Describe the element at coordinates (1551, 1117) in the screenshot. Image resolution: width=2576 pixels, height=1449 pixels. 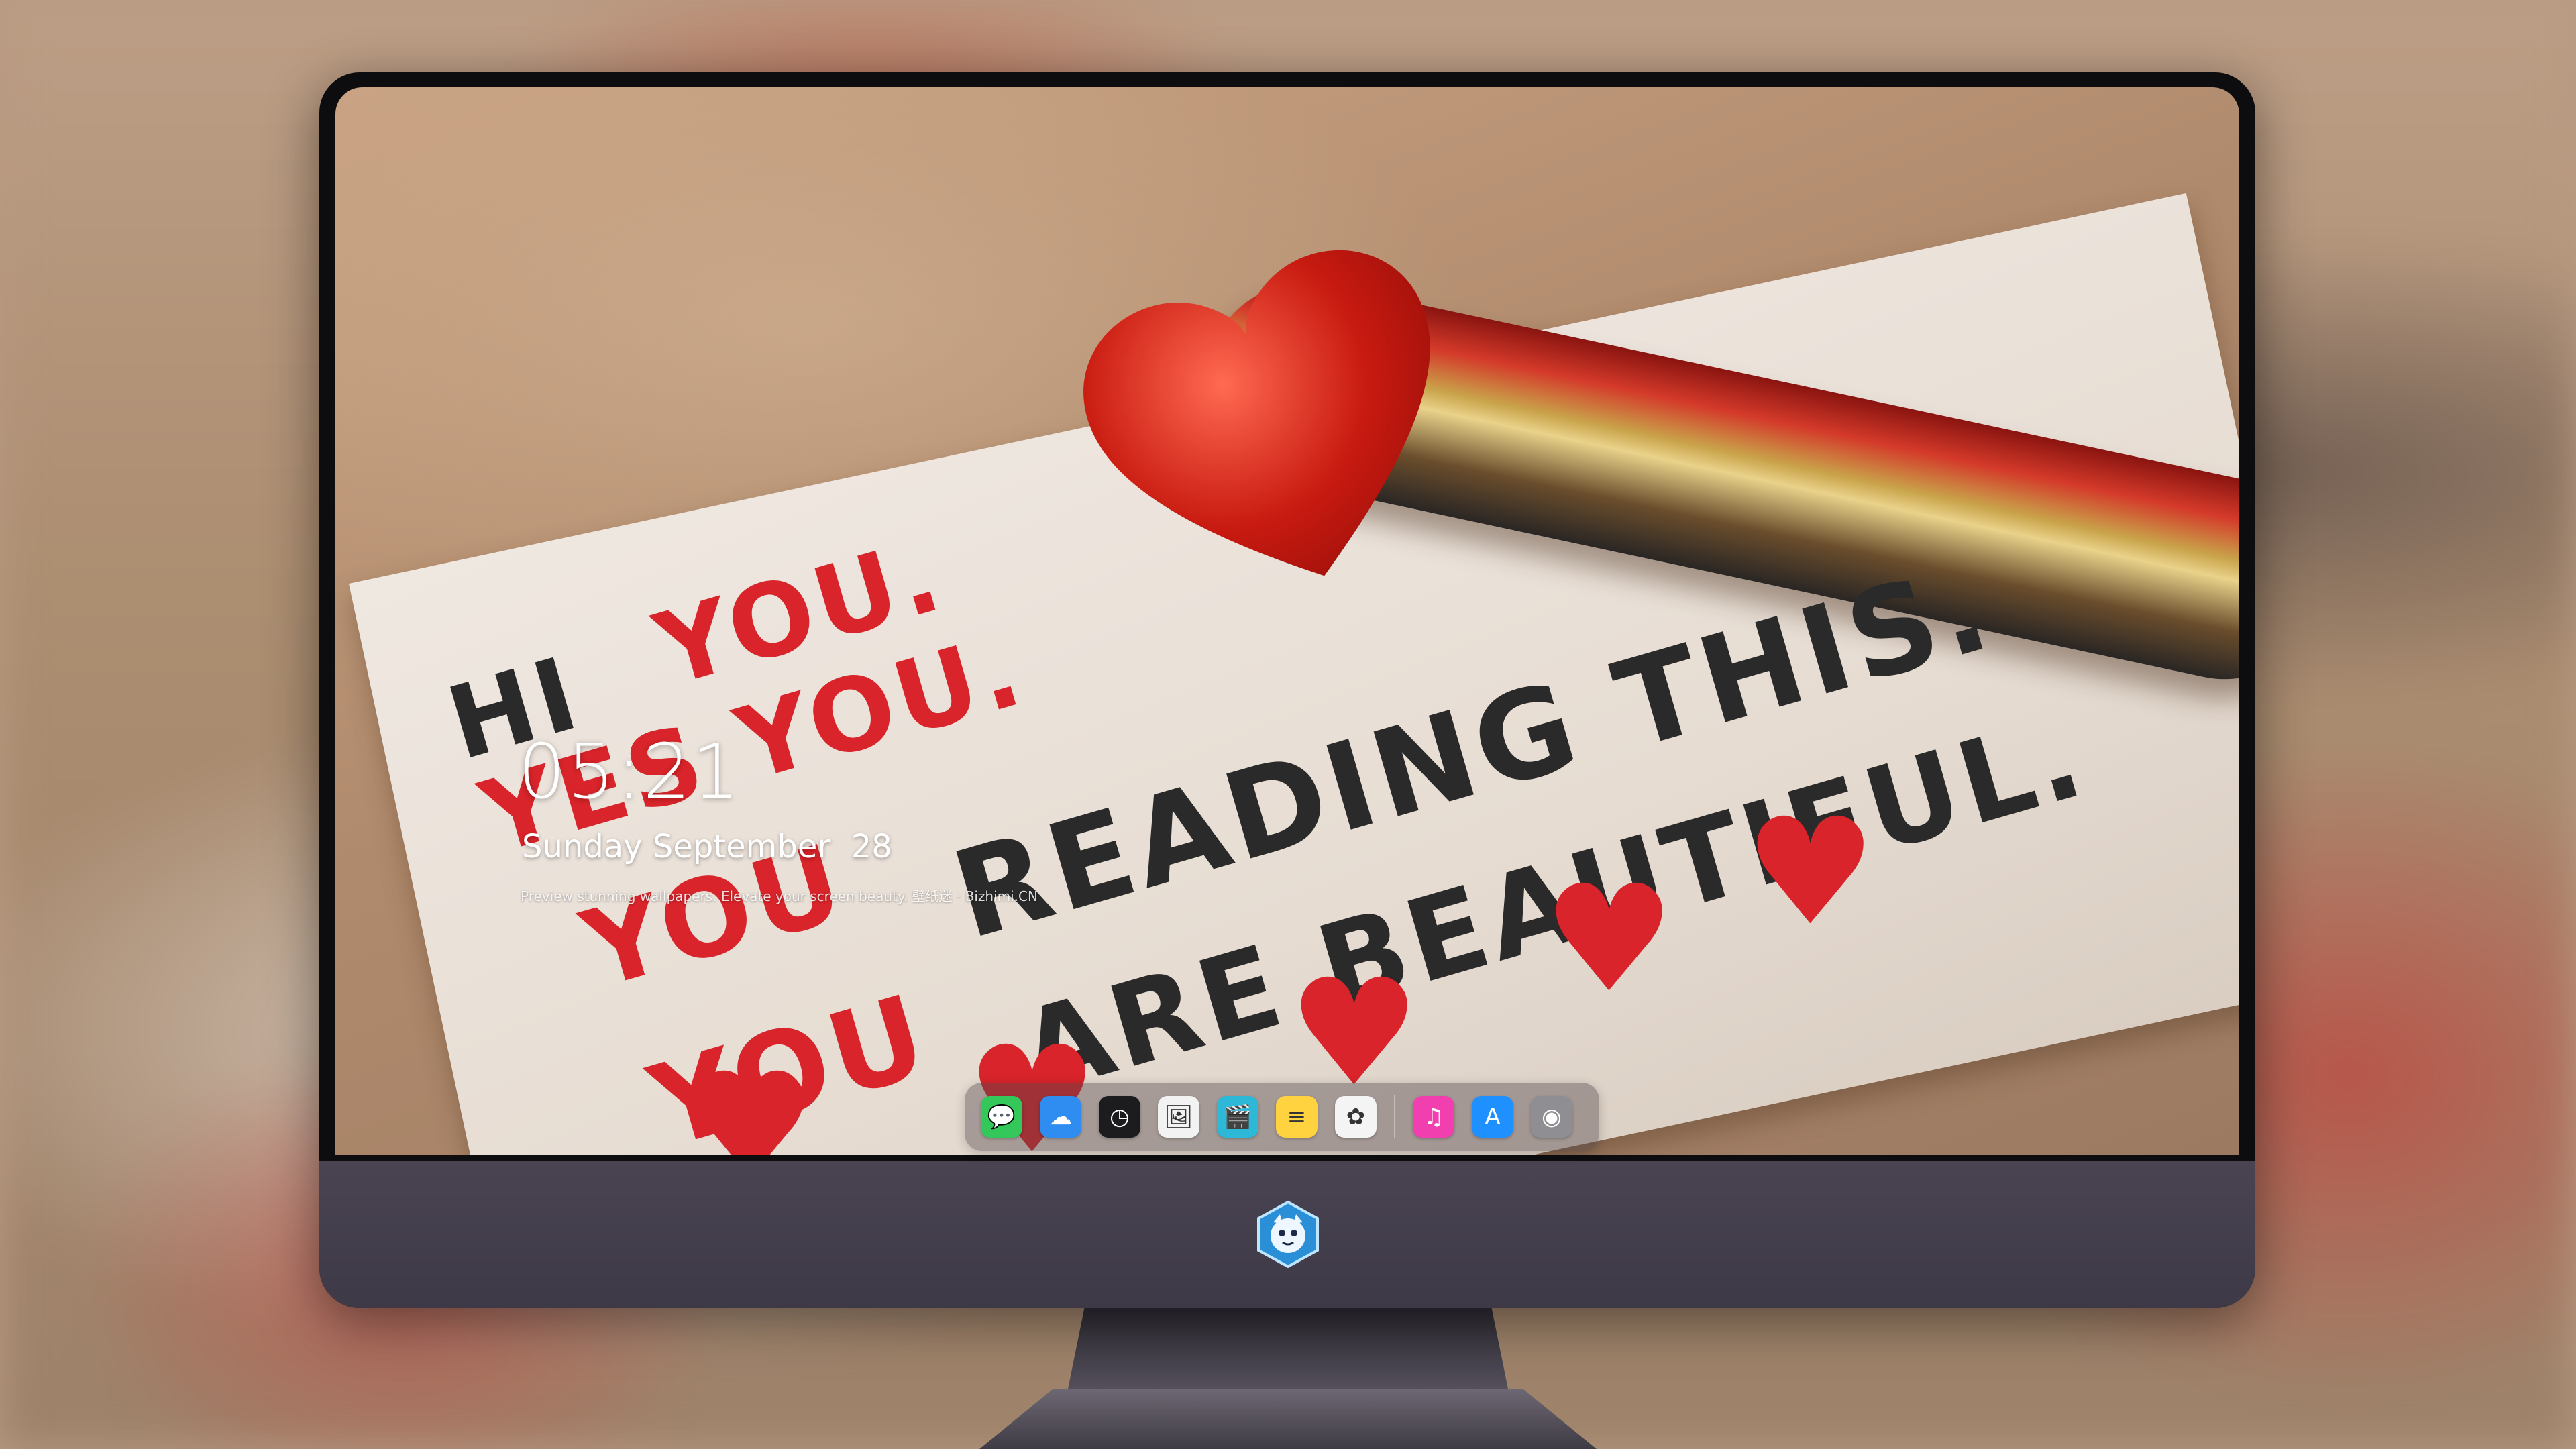
I see `camera-icon: ◉` at that location.